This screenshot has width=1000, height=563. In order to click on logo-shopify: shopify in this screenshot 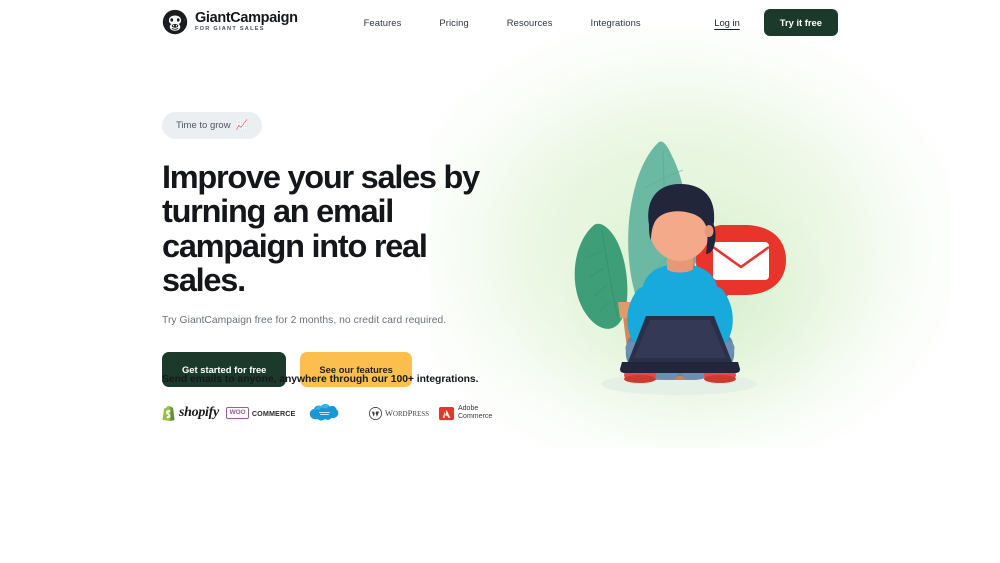, I will do `click(194, 413)`.